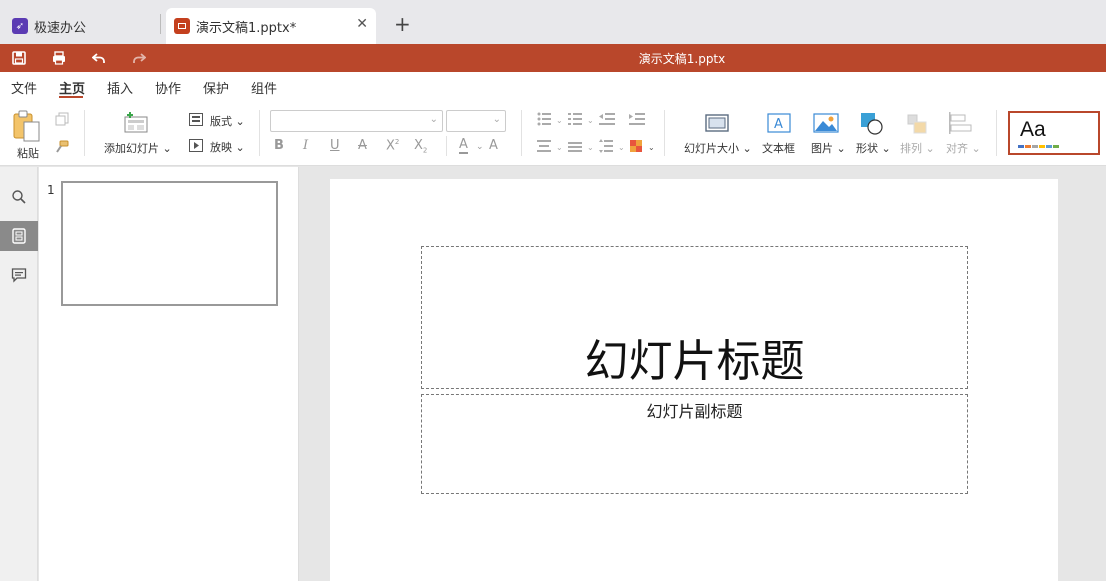 The width and height of the screenshot is (1106, 581). What do you see at coordinates (872, 125) in the screenshot?
I see `shape-icon` at bounding box center [872, 125].